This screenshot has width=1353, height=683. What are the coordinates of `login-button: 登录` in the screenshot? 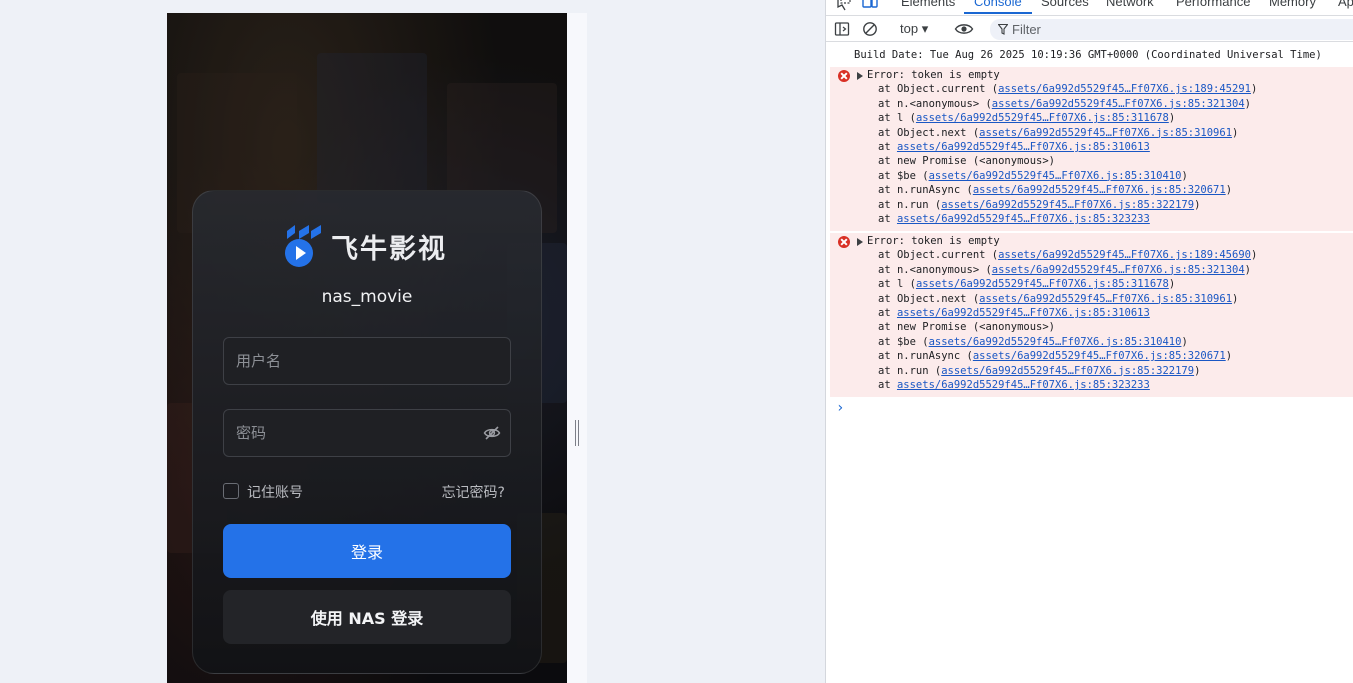 It's located at (367, 551).